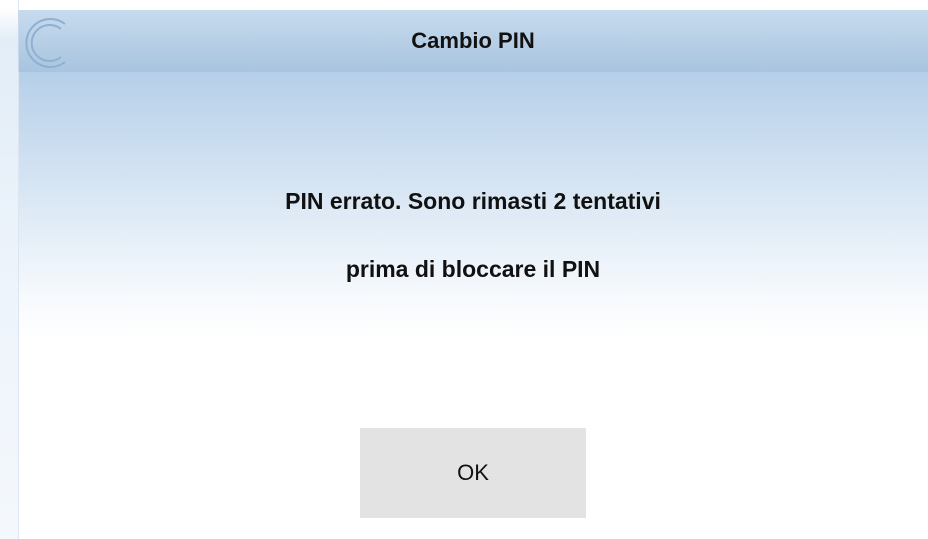 The height and width of the screenshot is (539, 928). What do you see at coordinates (473, 269) in the screenshot?
I see `error-message-line-2: prima di bloccare il PIN` at bounding box center [473, 269].